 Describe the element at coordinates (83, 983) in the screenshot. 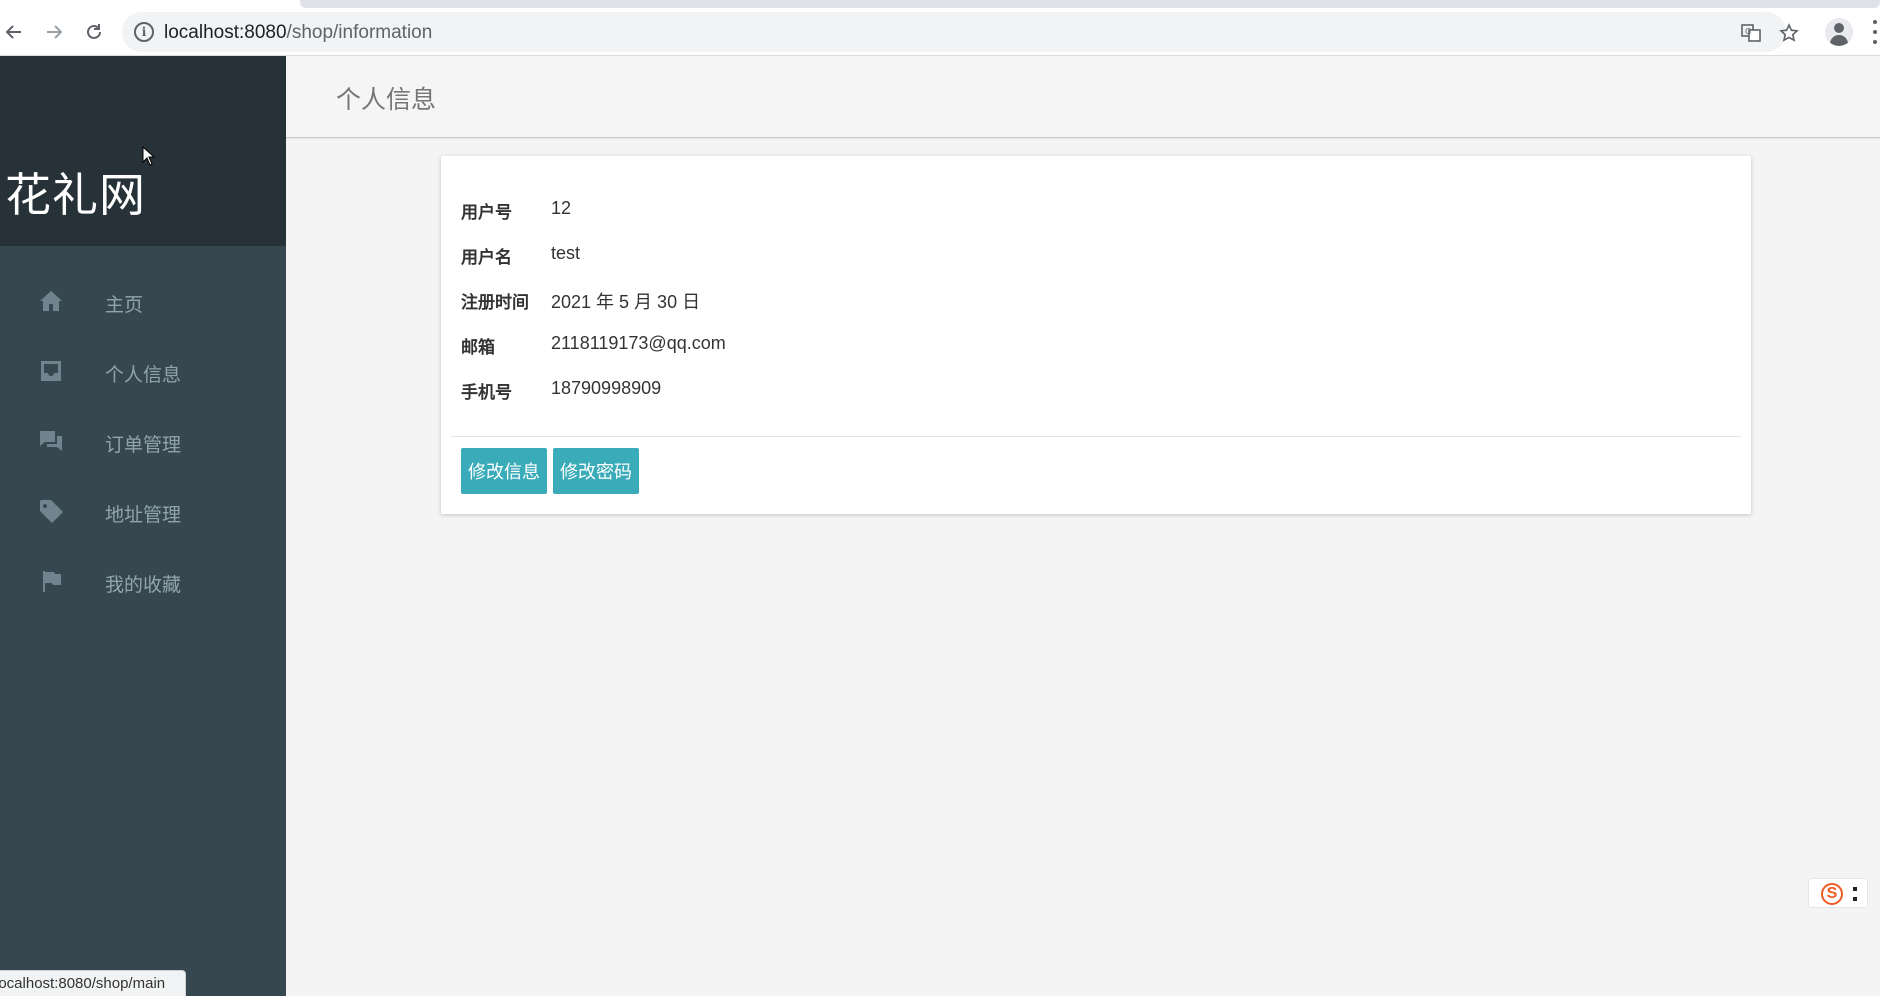

I see `status-url: localhost:8080/shop/main` at that location.